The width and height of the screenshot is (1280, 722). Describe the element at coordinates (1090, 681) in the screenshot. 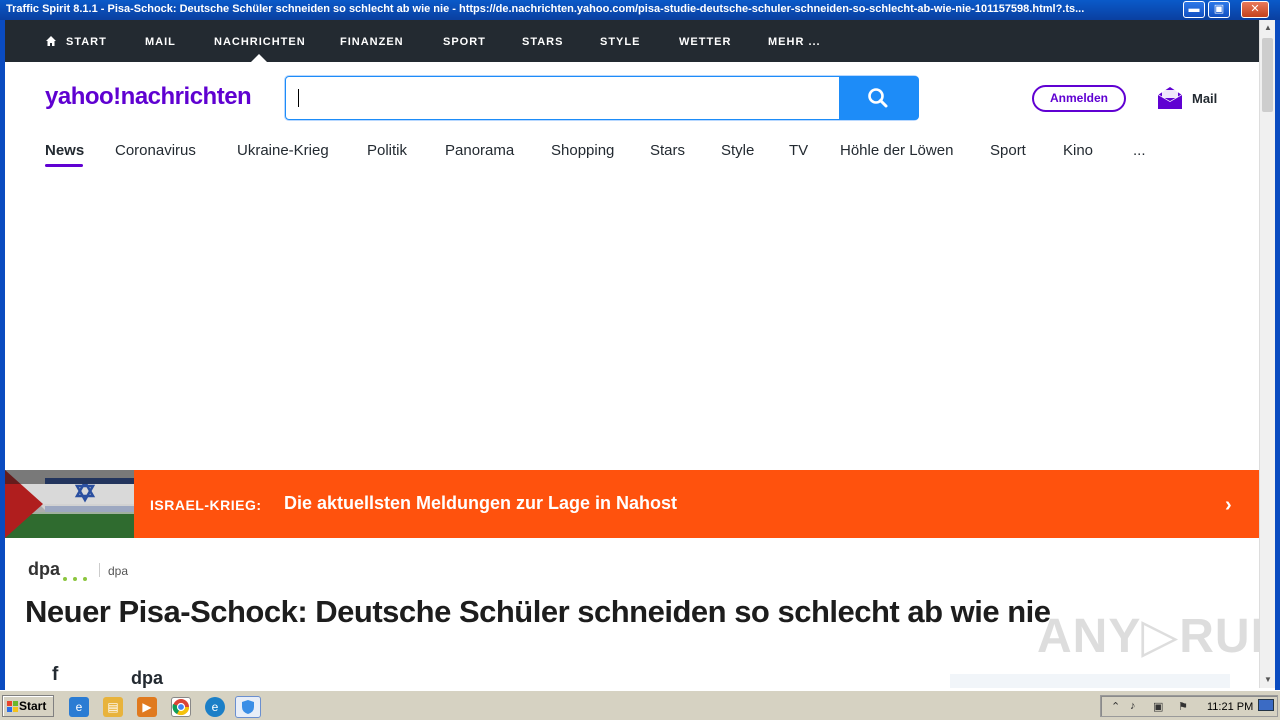

I see `sidebar-panel` at that location.